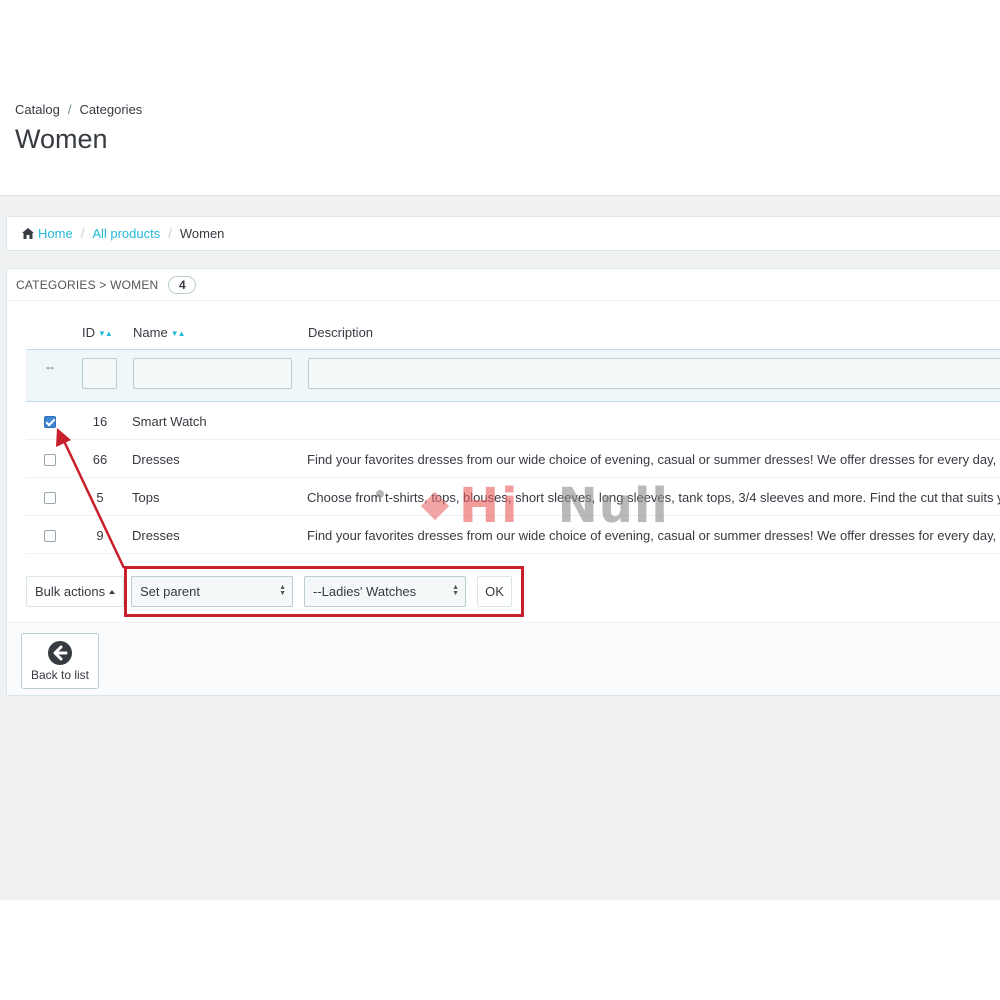 This screenshot has height=1000, width=1000. What do you see at coordinates (70, 591) in the screenshot?
I see `bulk-actions-label: Bulk actions` at bounding box center [70, 591].